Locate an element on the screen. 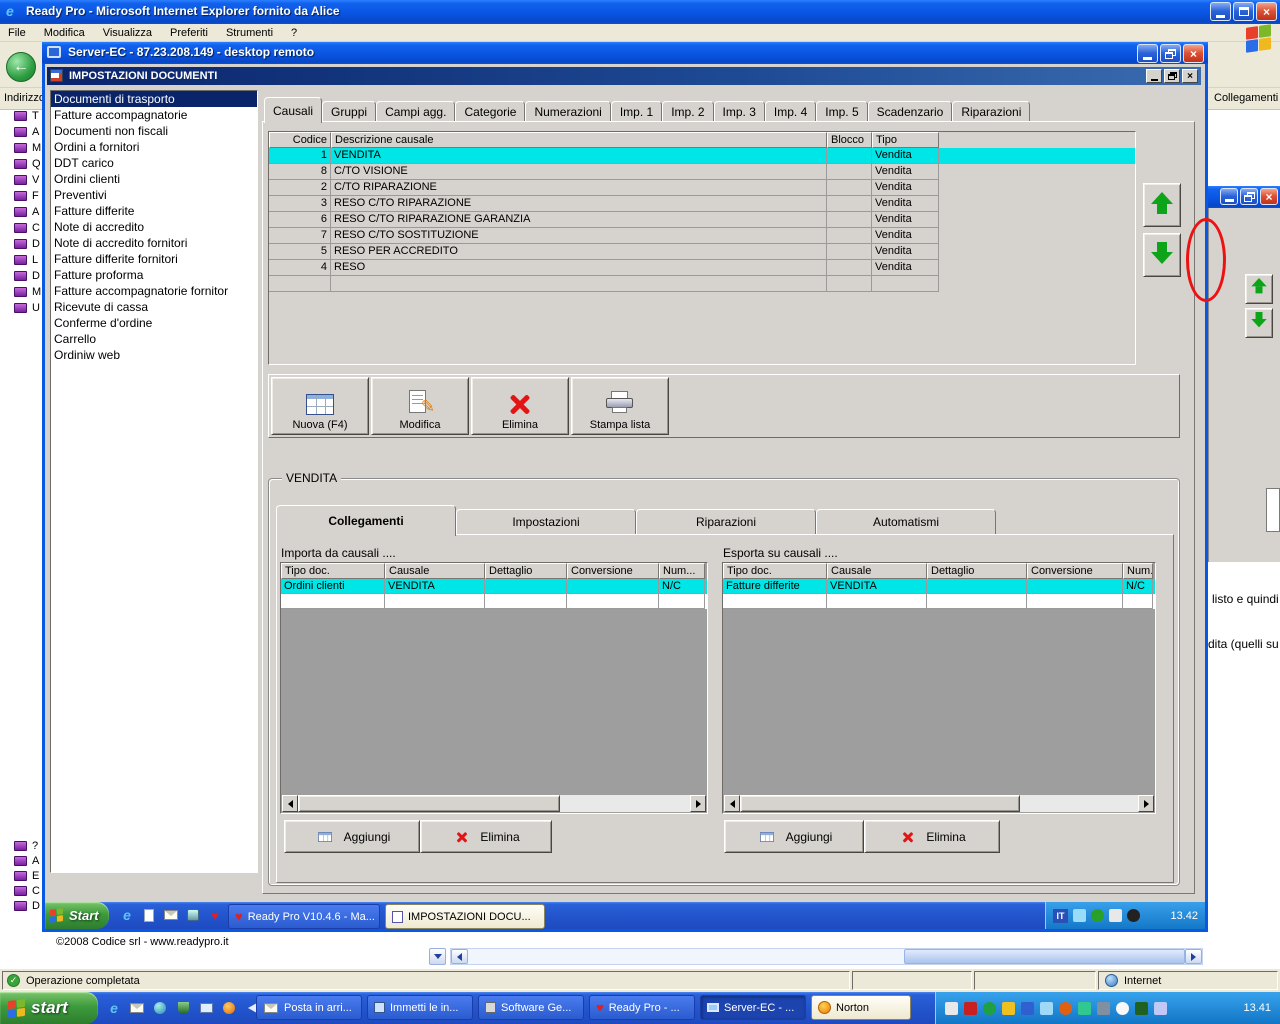  tab-imp-3: Imp. 3 is located at coordinates (739, 111).